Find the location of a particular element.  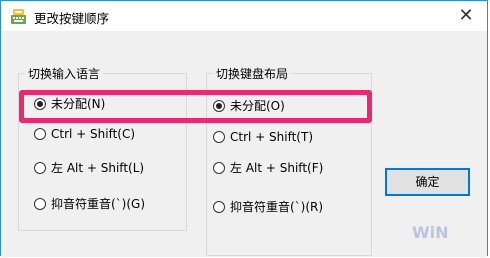

watermark-logo: WiN is located at coordinates (430, 232).